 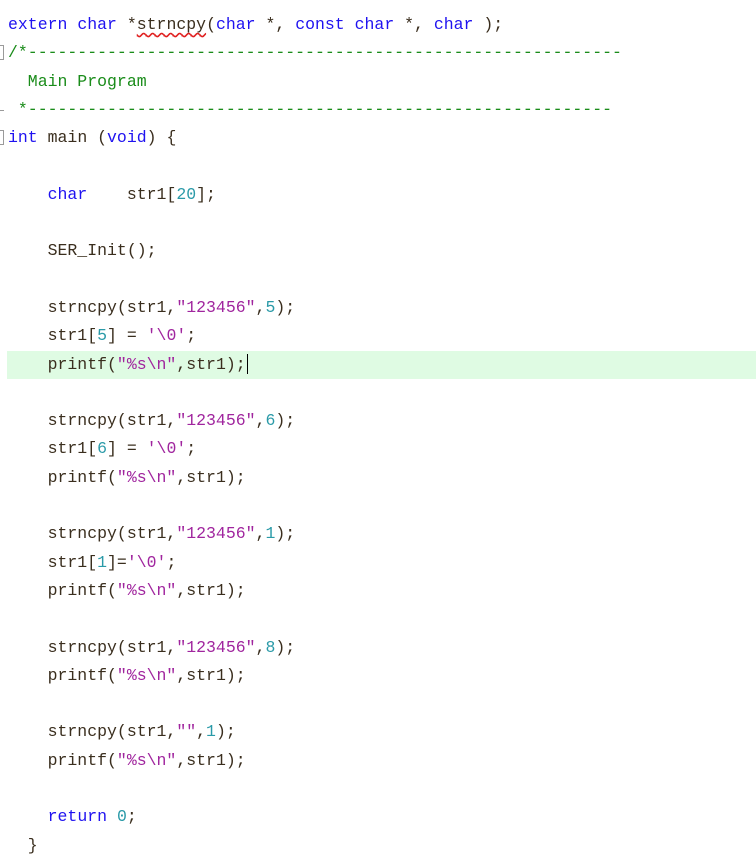 I want to click on number-literal: 1, so click(x=211, y=732).